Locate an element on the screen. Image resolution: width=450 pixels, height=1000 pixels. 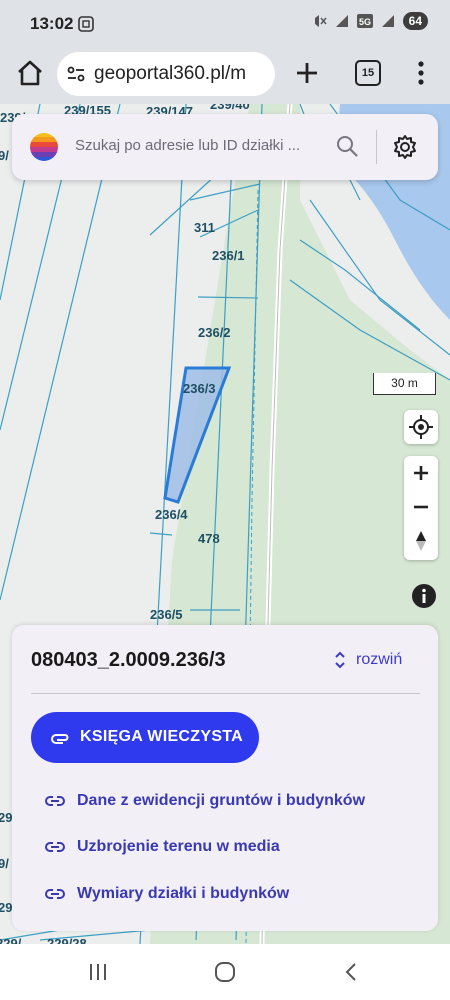
expand-button: rozwiń is located at coordinates (368, 660).